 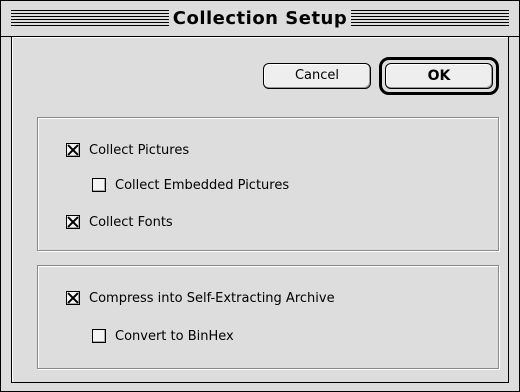 I want to click on convert-binhex-checkbox, so click(x=99, y=336).